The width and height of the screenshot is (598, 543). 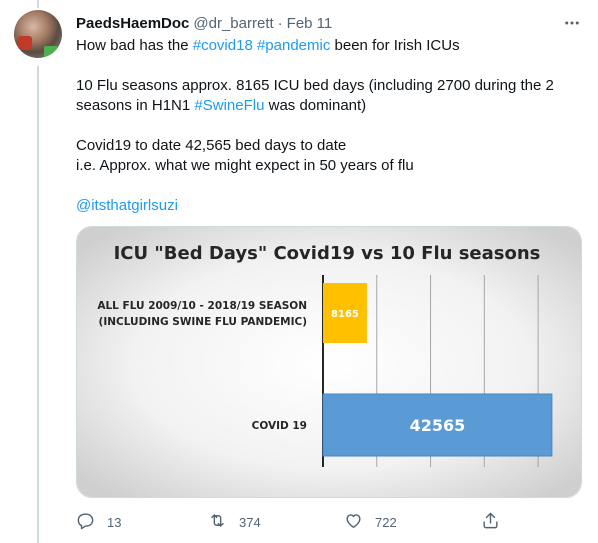 I want to click on reply-count: 13, so click(x=114, y=522).